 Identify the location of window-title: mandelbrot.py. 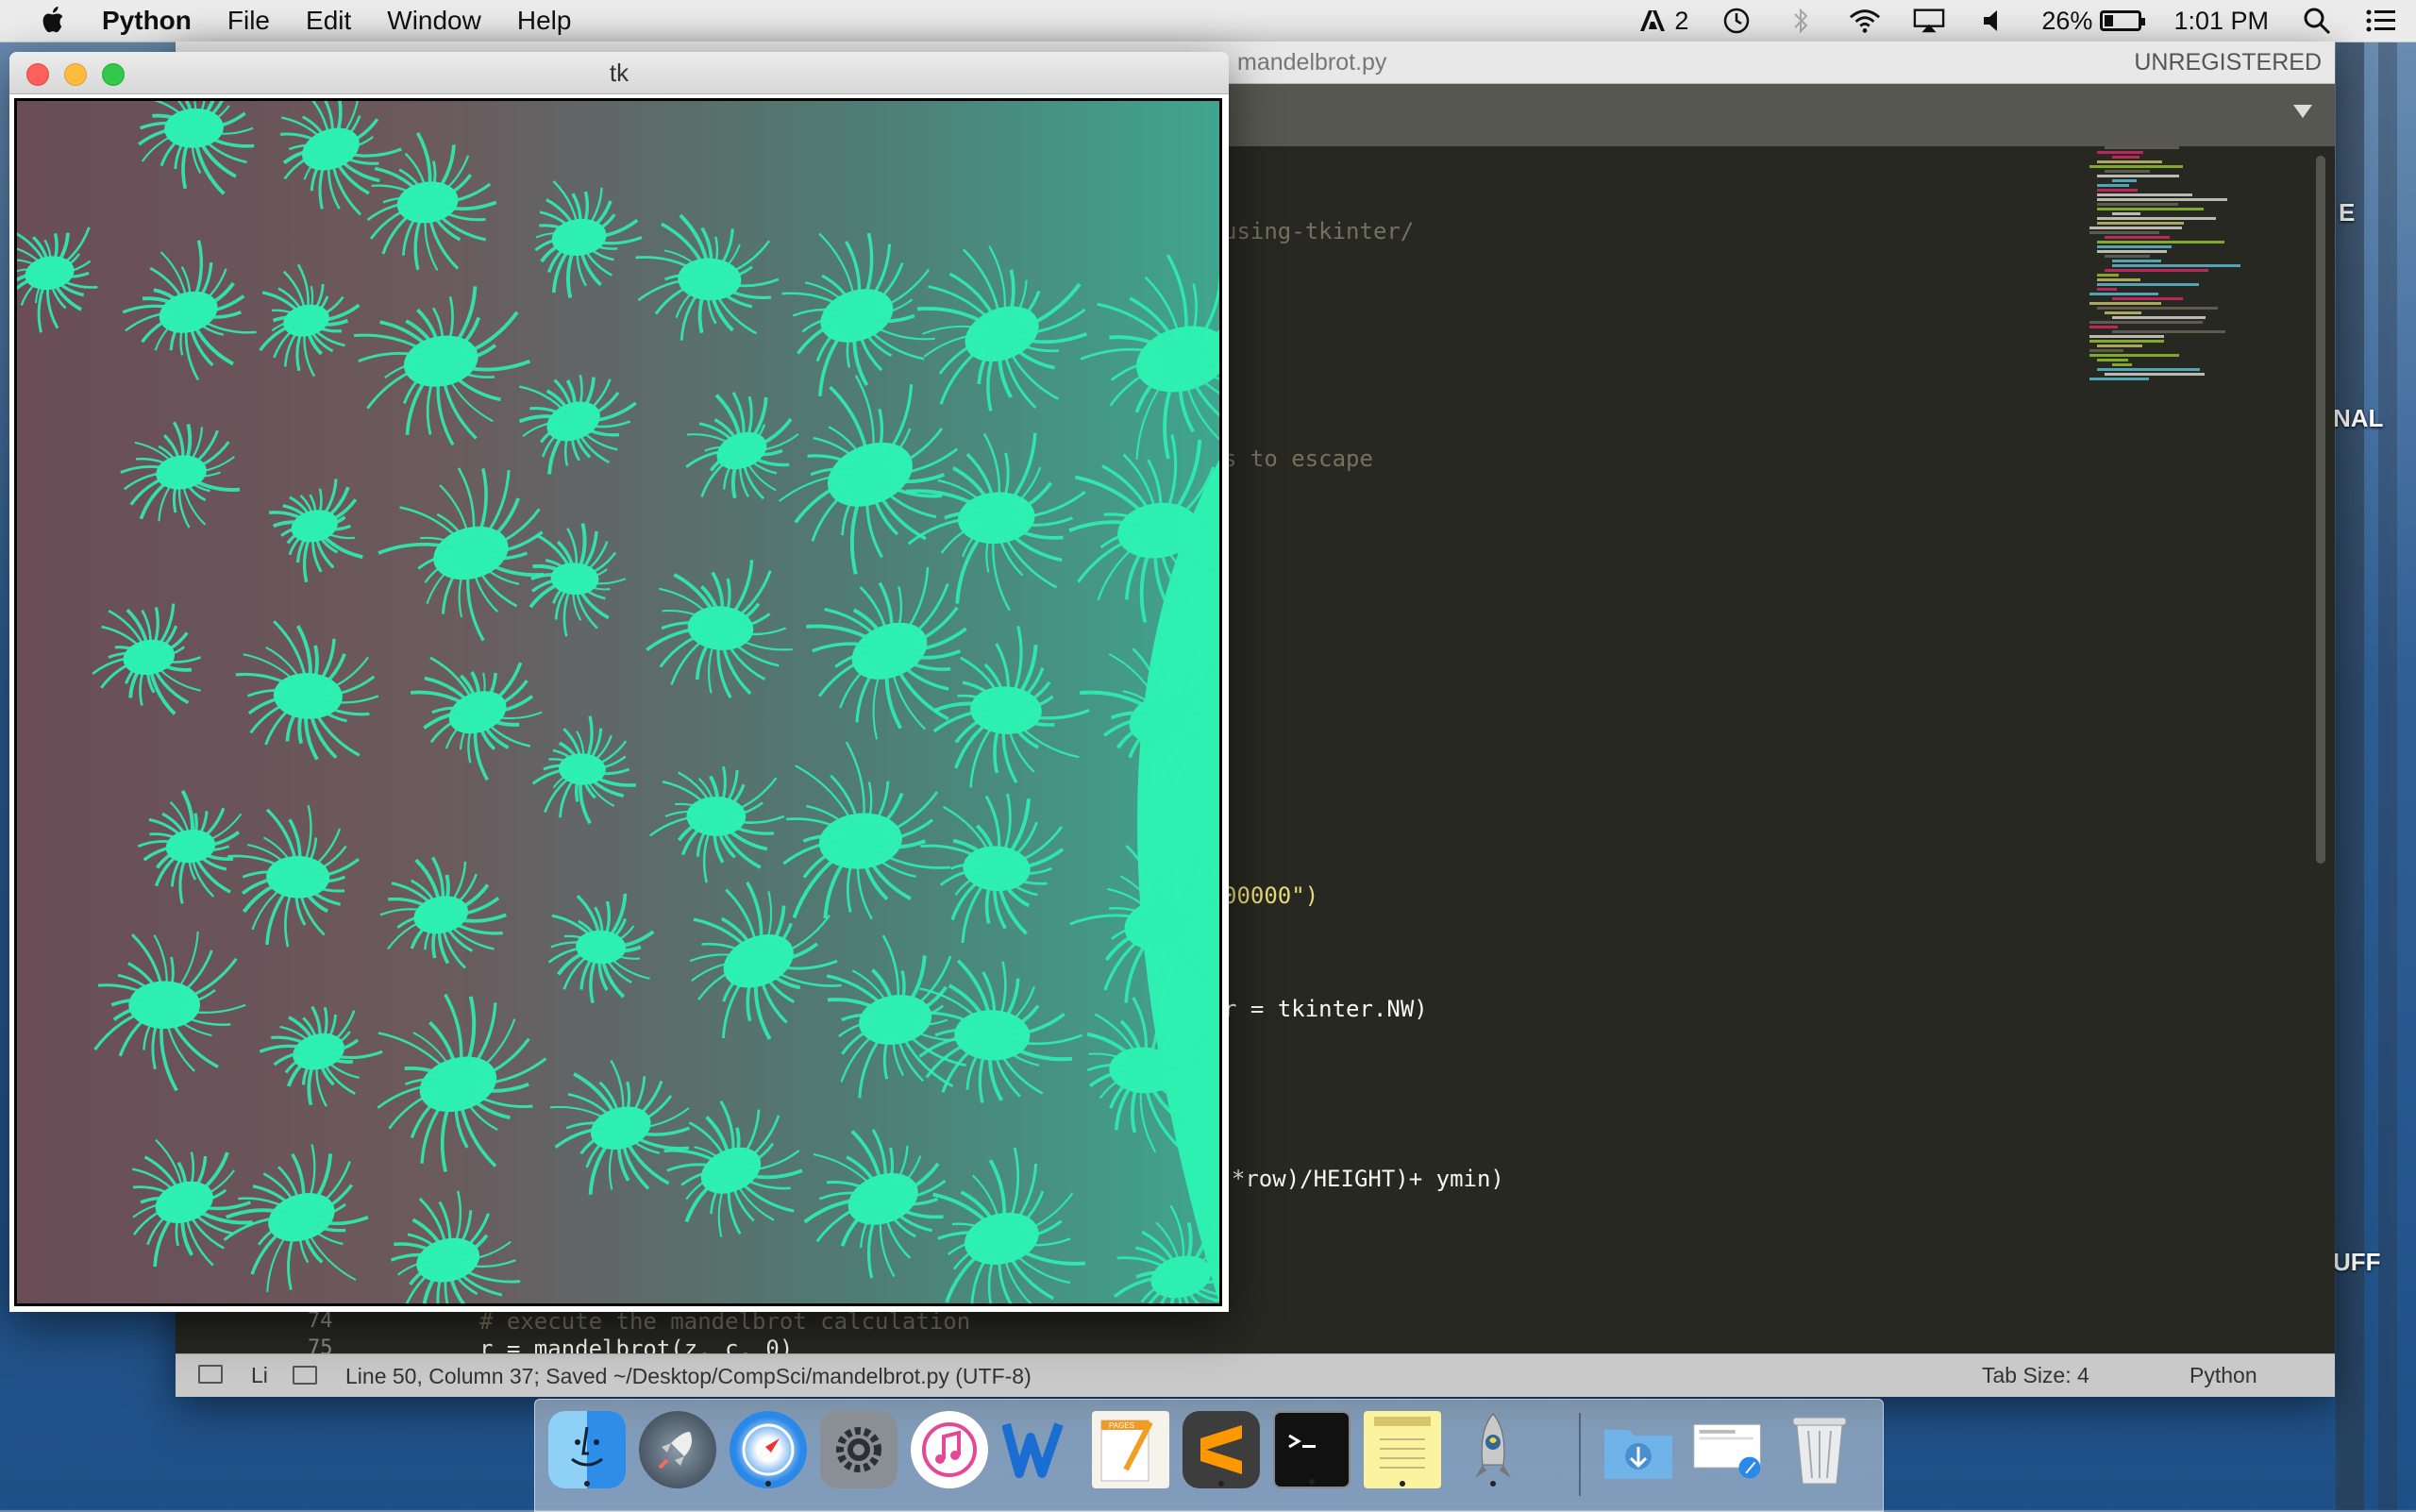
(1312, 63).